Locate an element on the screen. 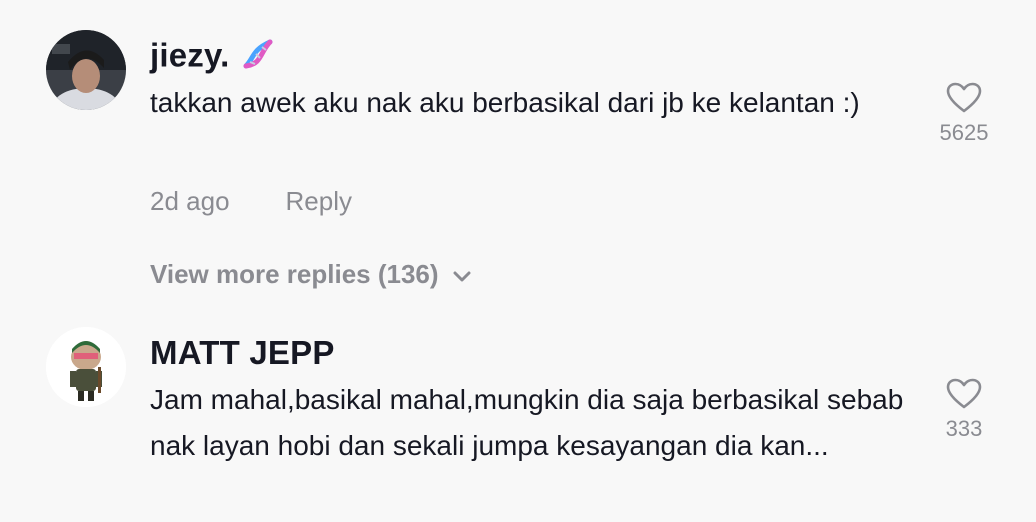  chevron-down-icon is located at coordinates (462, 274).